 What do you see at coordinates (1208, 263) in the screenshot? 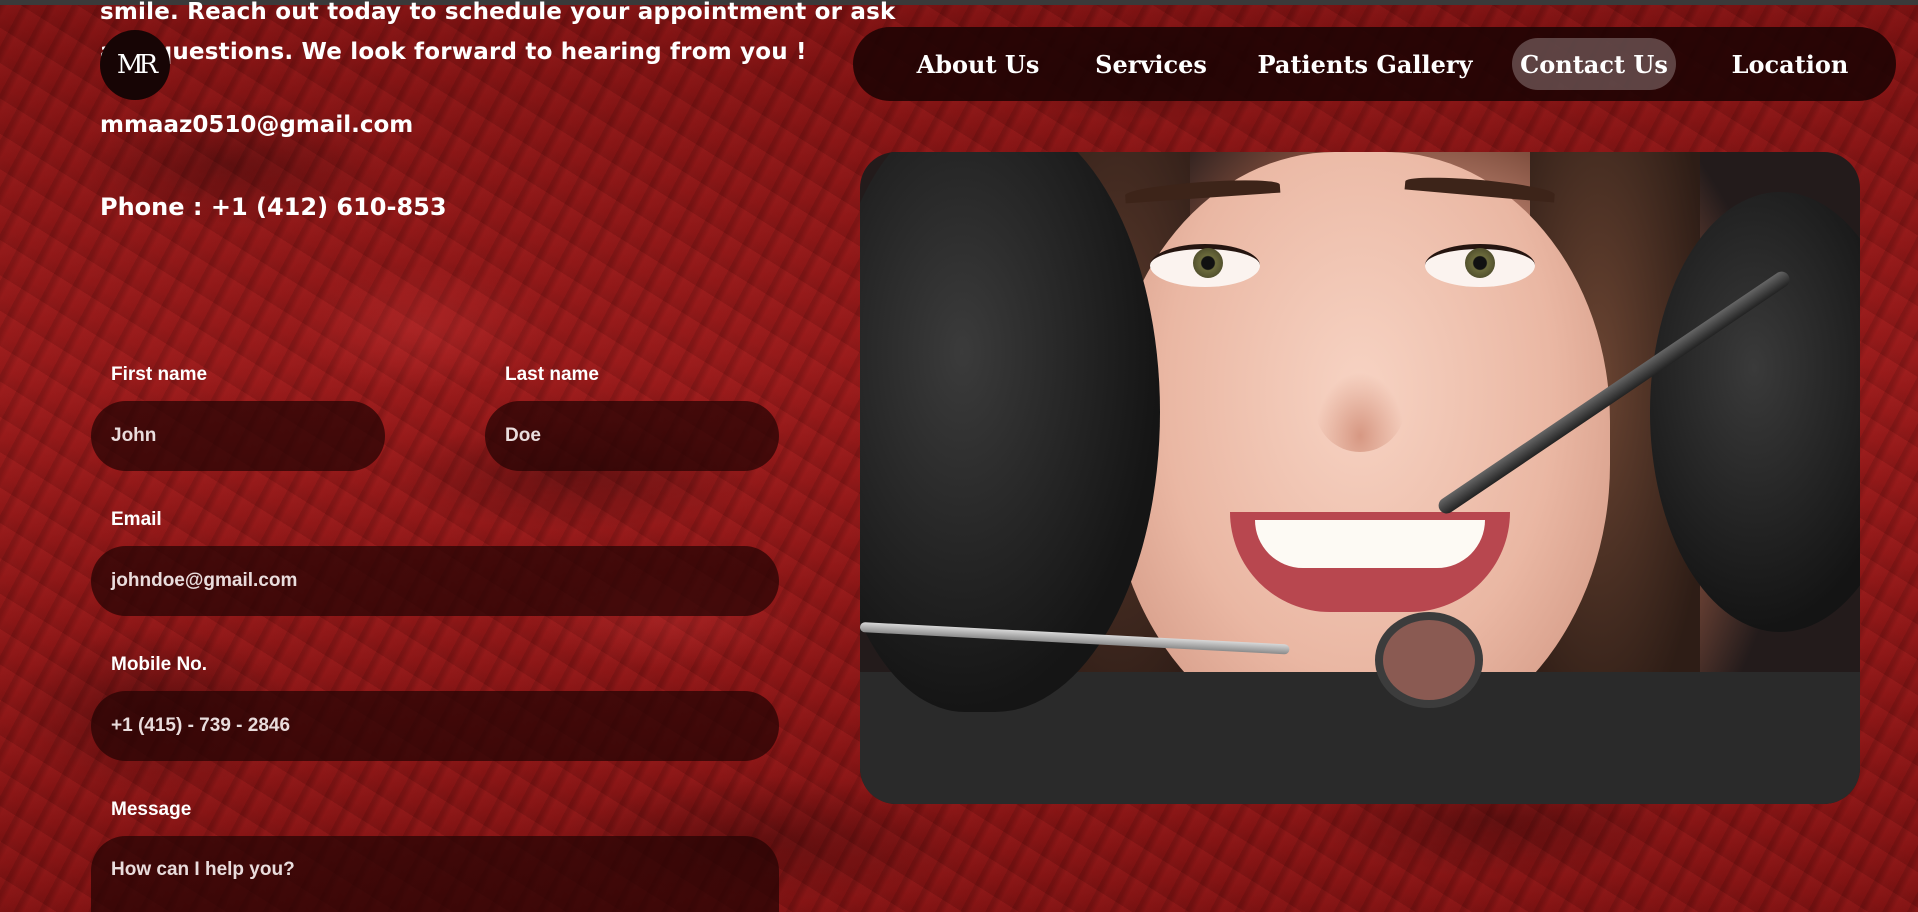
I see `hero-iris-left` at bounding box center [1208, 263].